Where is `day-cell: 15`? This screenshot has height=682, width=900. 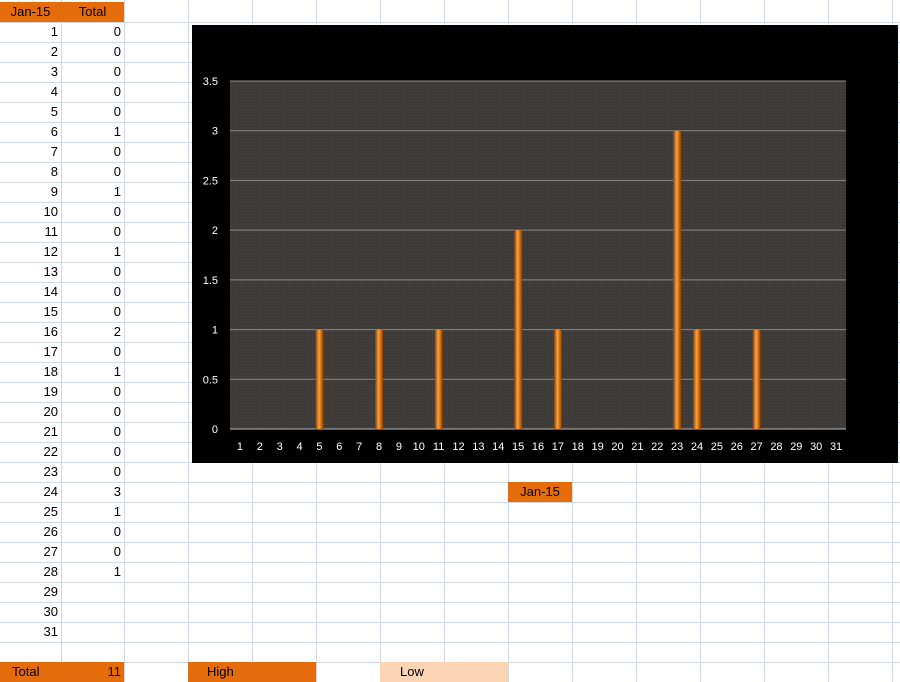 day-cell: 15 is located at coordinates (30, 312).